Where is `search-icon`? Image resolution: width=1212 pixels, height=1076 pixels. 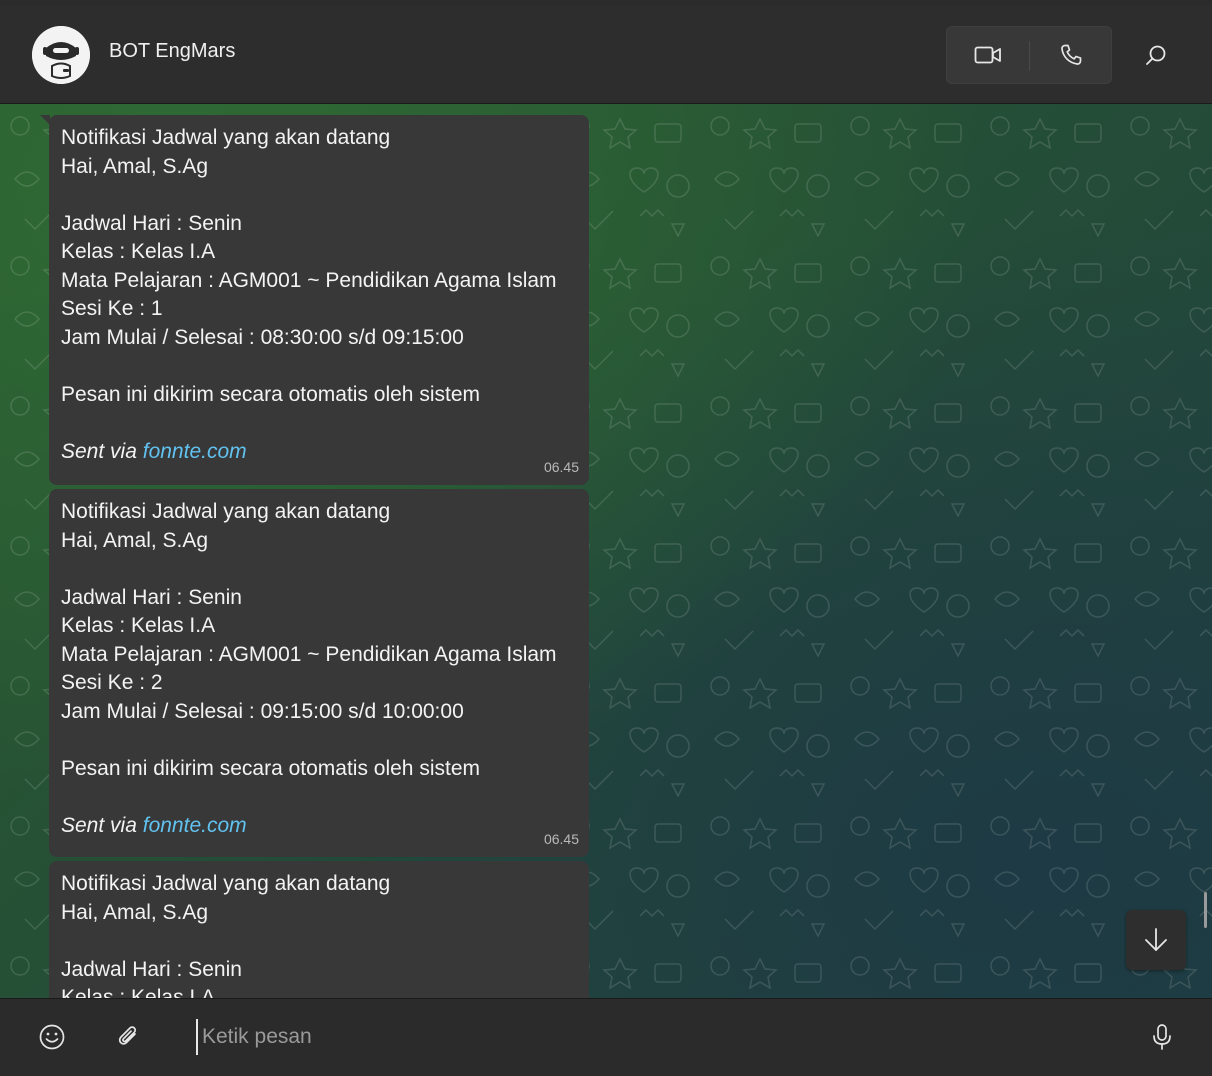
search-icon is located at coordinates (1156, 55).